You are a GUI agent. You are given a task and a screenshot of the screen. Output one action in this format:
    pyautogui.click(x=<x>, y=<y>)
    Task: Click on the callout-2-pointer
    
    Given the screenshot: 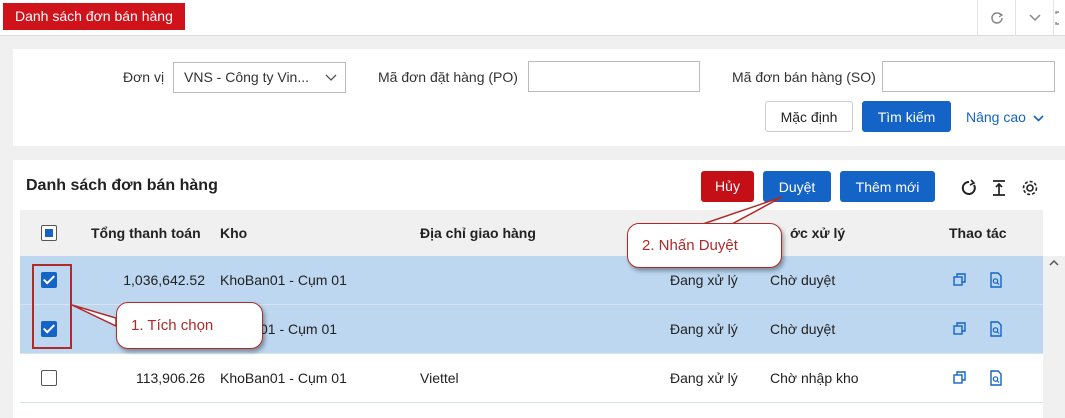 What is the action you would take?
    pyautogui.click(x=741, y=211)
    